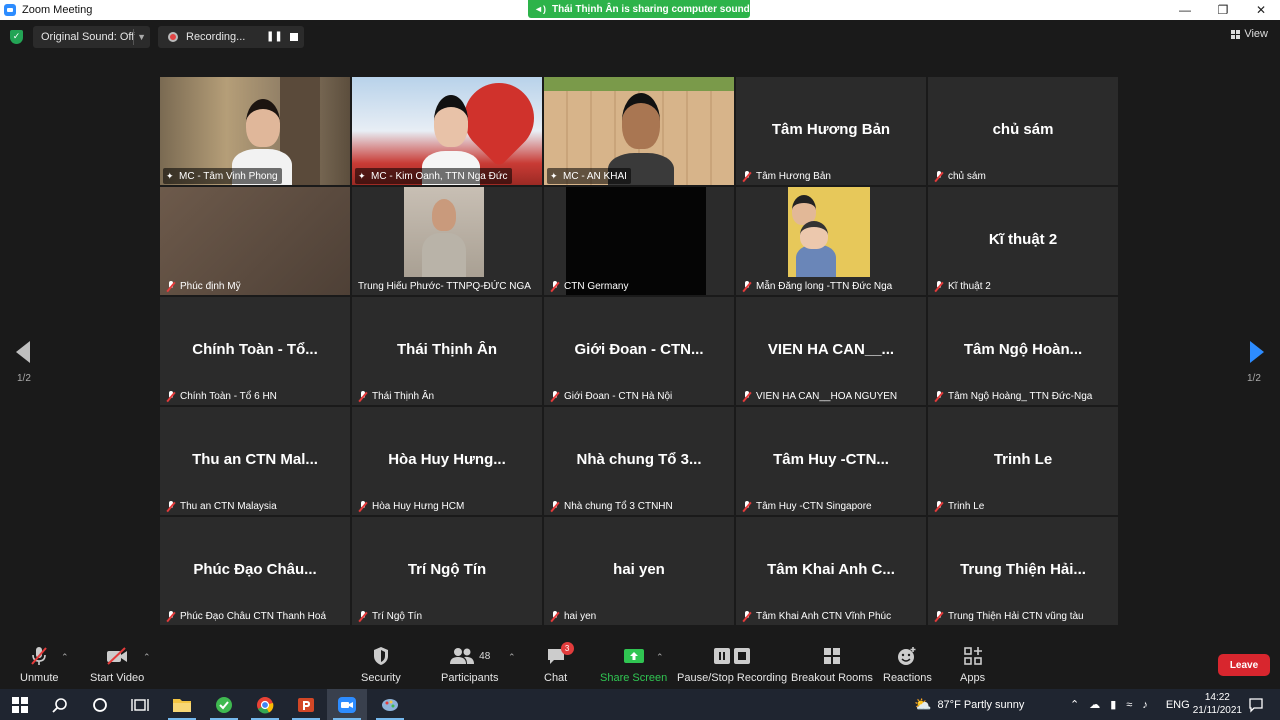  Describe the element at coordinates (639, 571) in the screenshot. I see `participant-tile: hai yen hai yen` at that location.